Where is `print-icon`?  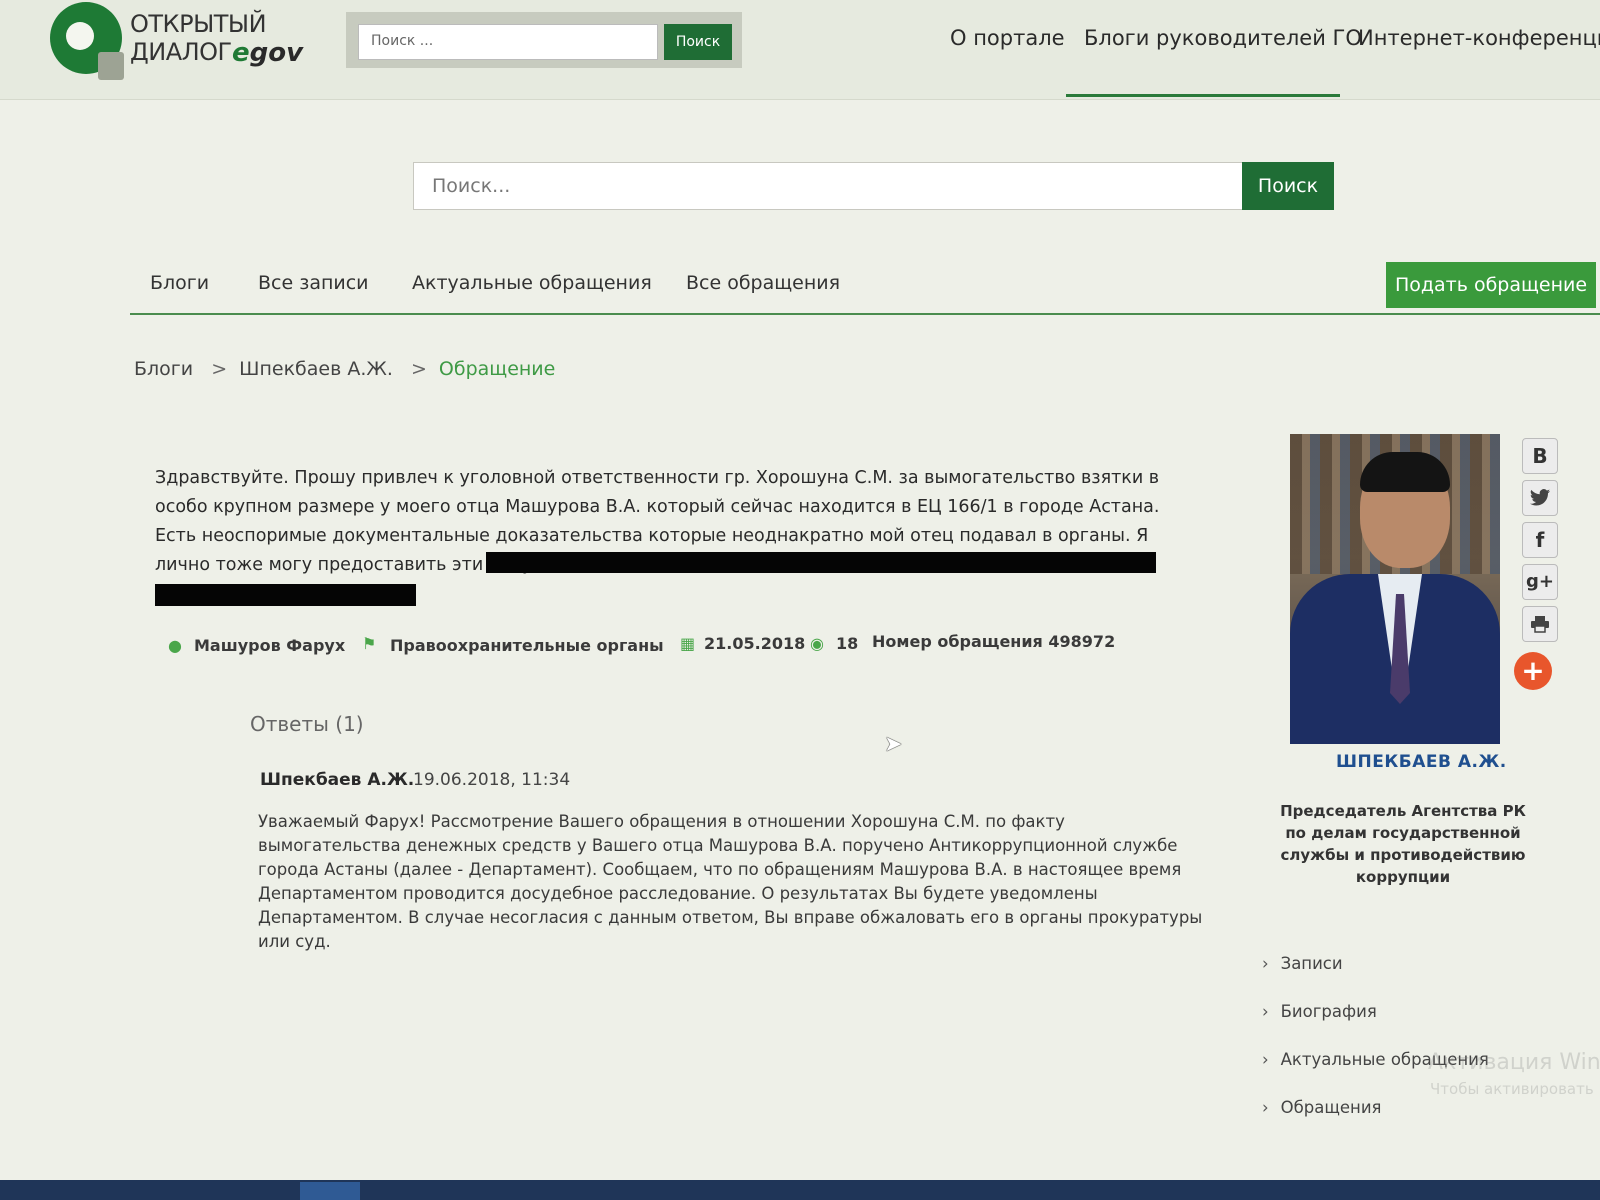 print-icon is located at coordinates (1540, 624).